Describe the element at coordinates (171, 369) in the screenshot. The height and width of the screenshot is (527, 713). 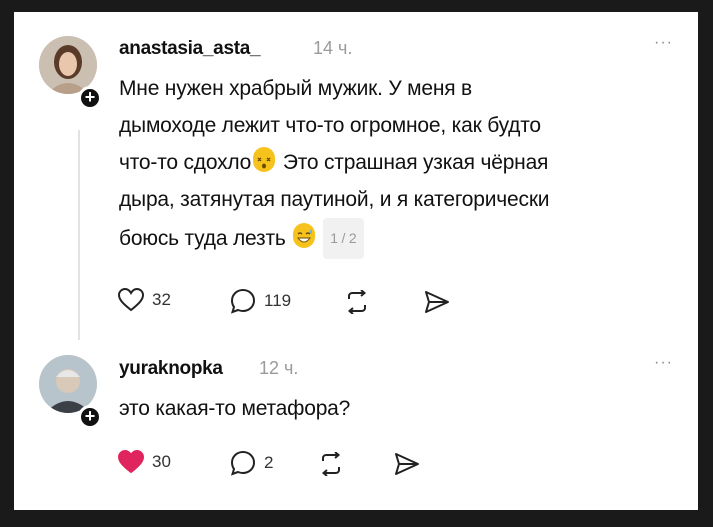
I see `post-username: yuraknopka` at that location.